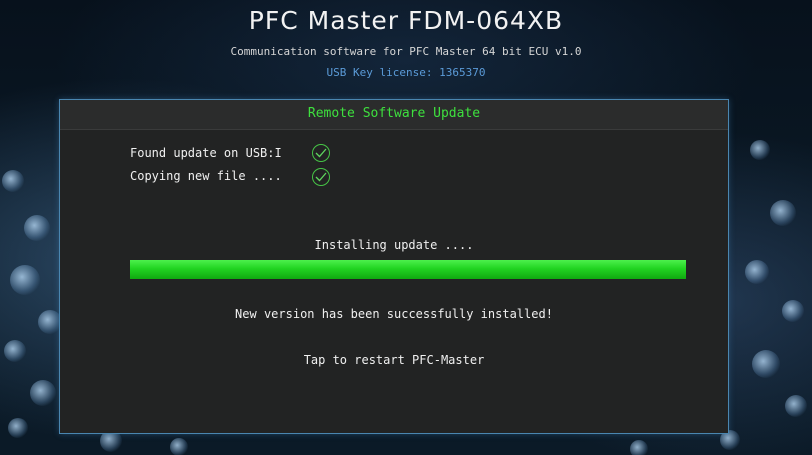 The image size is (812, 455). I want to click on dialog-header: Remote Software Update, so click(394, 115).